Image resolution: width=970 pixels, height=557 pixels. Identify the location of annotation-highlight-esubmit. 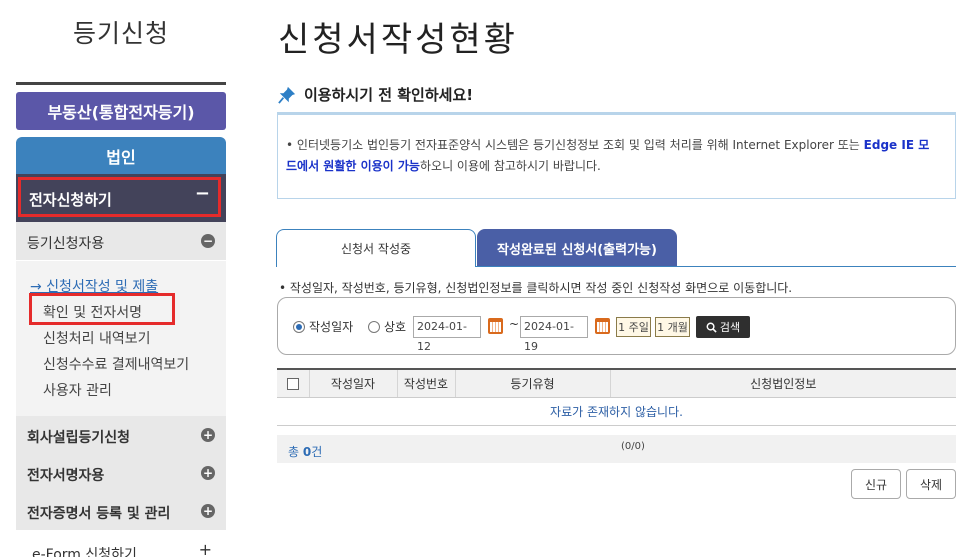
(119, 197).